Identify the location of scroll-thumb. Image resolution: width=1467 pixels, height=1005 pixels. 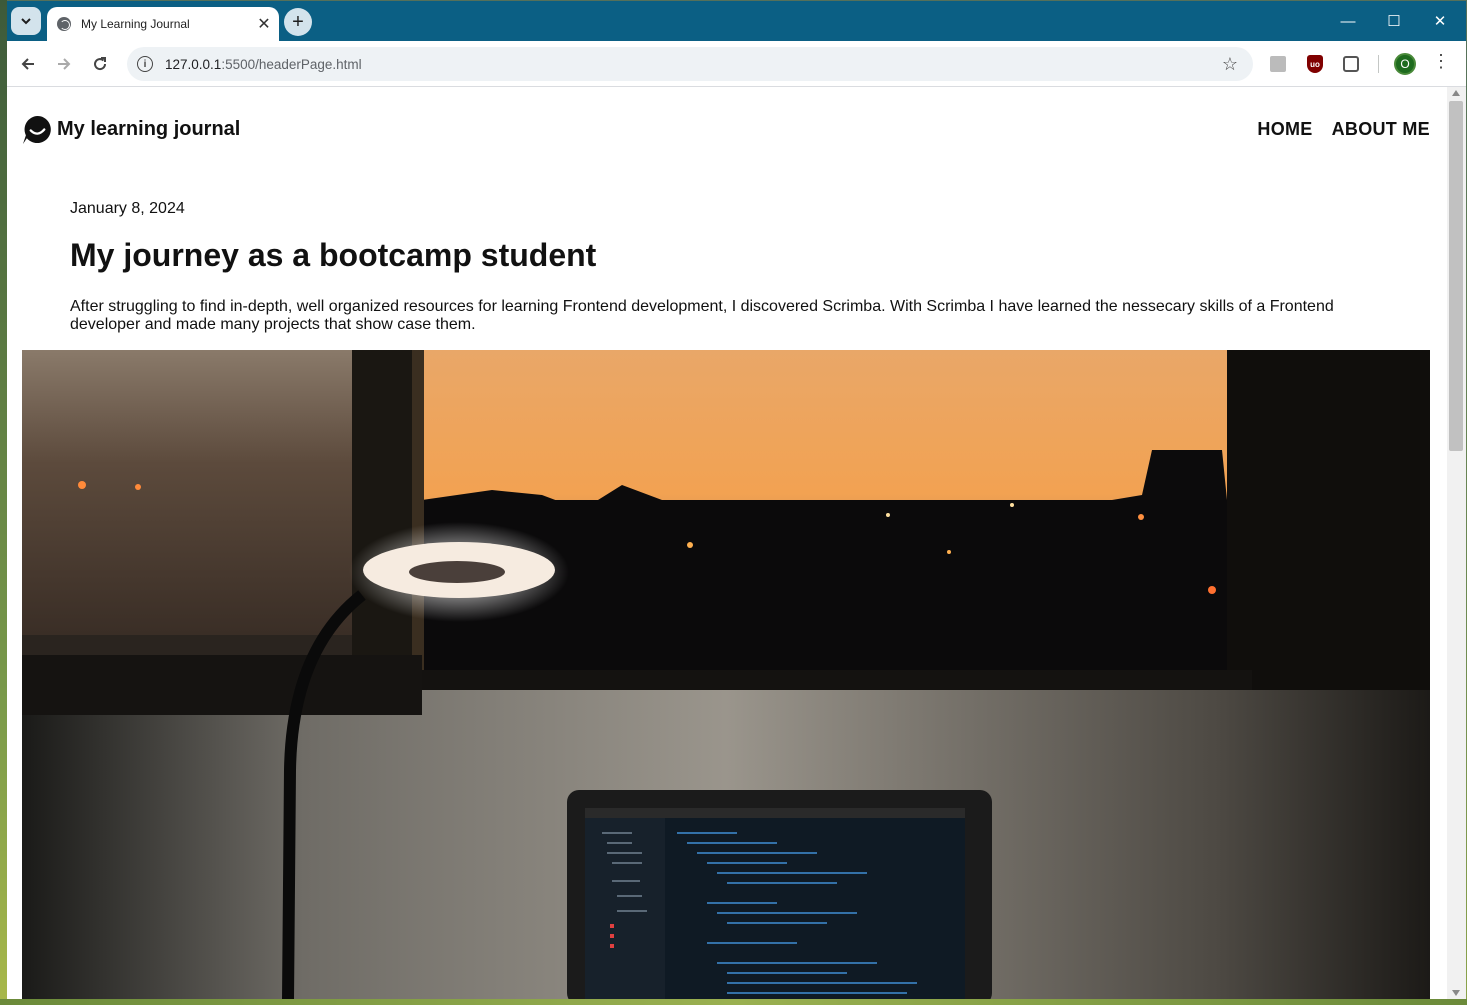
(1456, 276).